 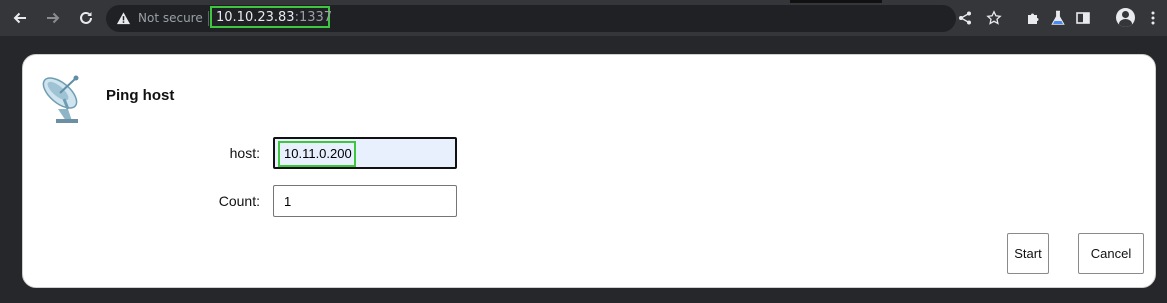 What do you see at coordinates (255, 17) in the screenshot?
I see `url-host: 10.10.23.83` at bounding box center [255, 17].